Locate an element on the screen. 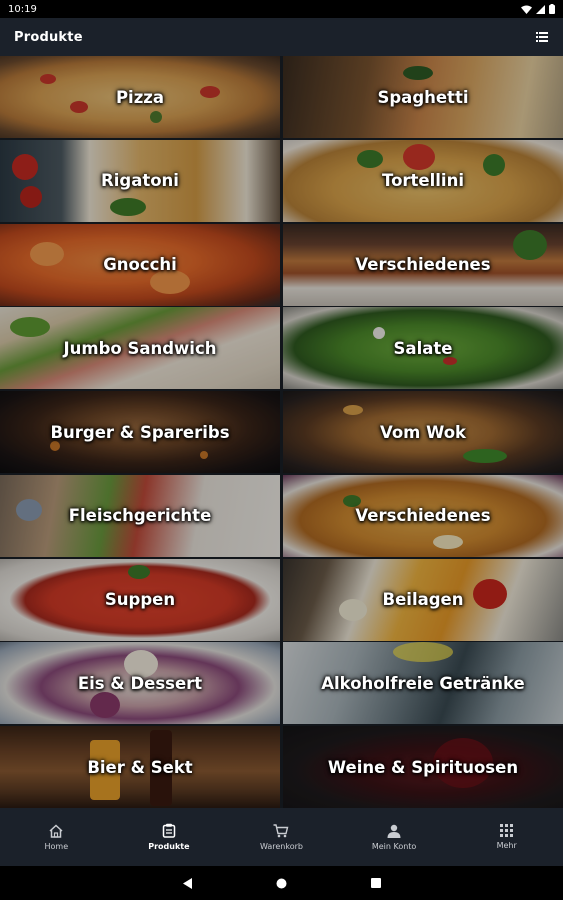 This screenshot has width=563, height=900. recents-button is located at coordinates (376, 883).